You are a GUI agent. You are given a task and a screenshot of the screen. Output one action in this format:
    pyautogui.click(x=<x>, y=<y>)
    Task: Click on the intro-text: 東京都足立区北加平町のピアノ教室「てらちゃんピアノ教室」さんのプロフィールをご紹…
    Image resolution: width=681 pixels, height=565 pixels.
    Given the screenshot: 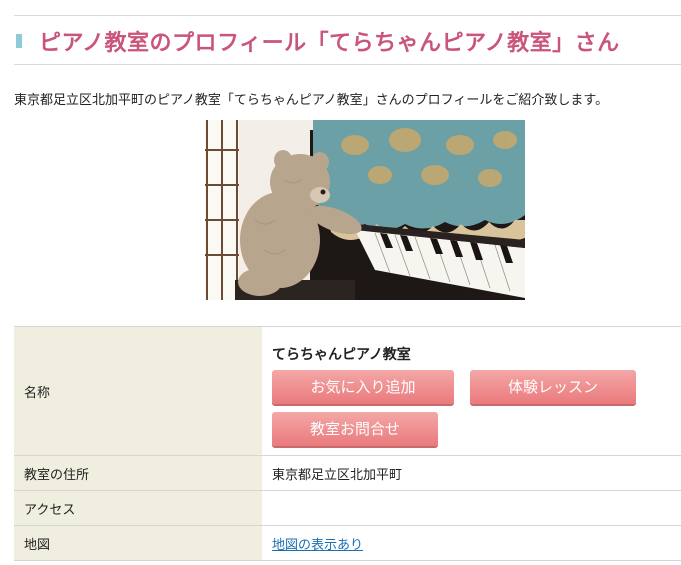 What is the action you would take?
    pyautogui.click(x=311, y=100)
    